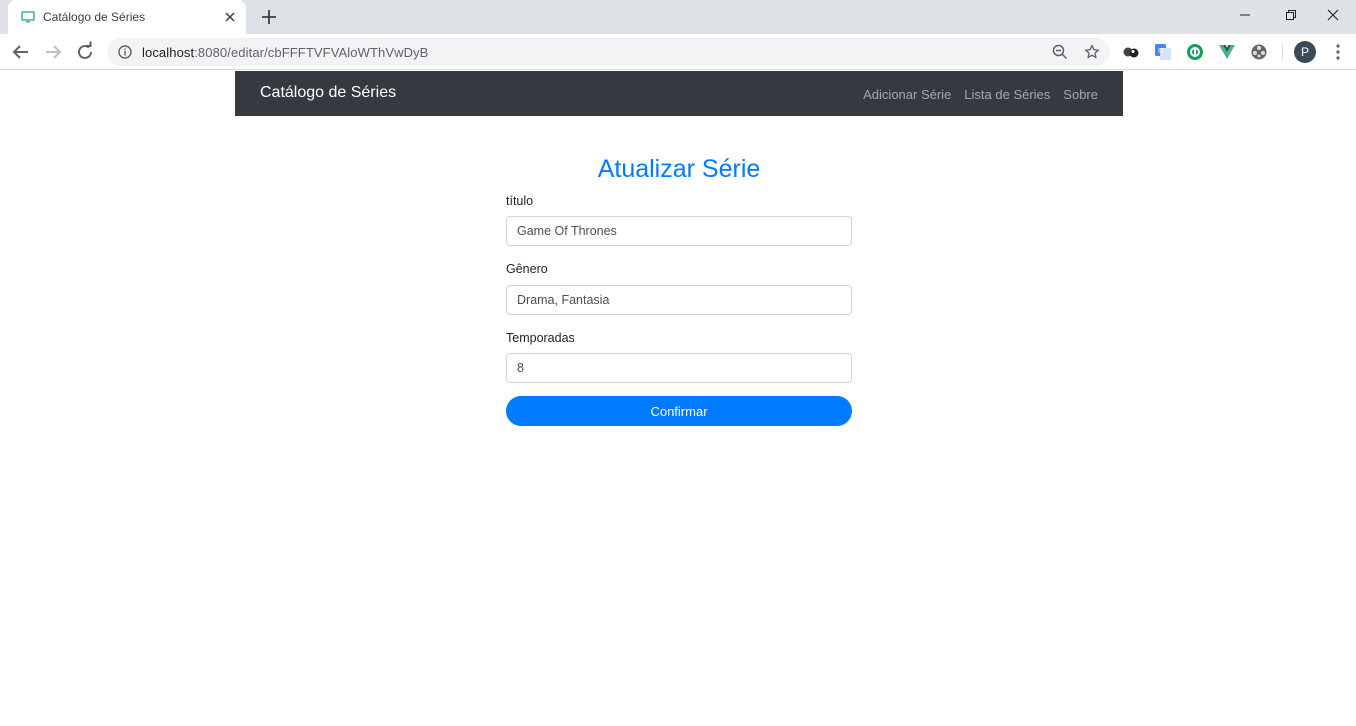  What do you see at coordinates (678, 17) in the screenshot?
I see `browser-tabstrip: Catálogo de Séries` at bounding box center [678, 17].